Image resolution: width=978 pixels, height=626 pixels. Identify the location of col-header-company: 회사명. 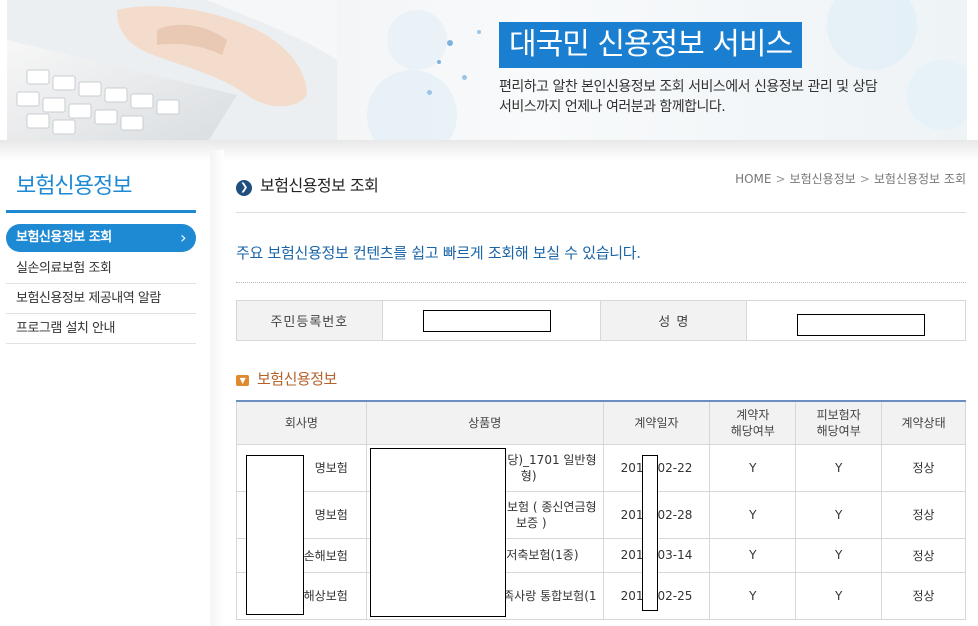
(301, 422).